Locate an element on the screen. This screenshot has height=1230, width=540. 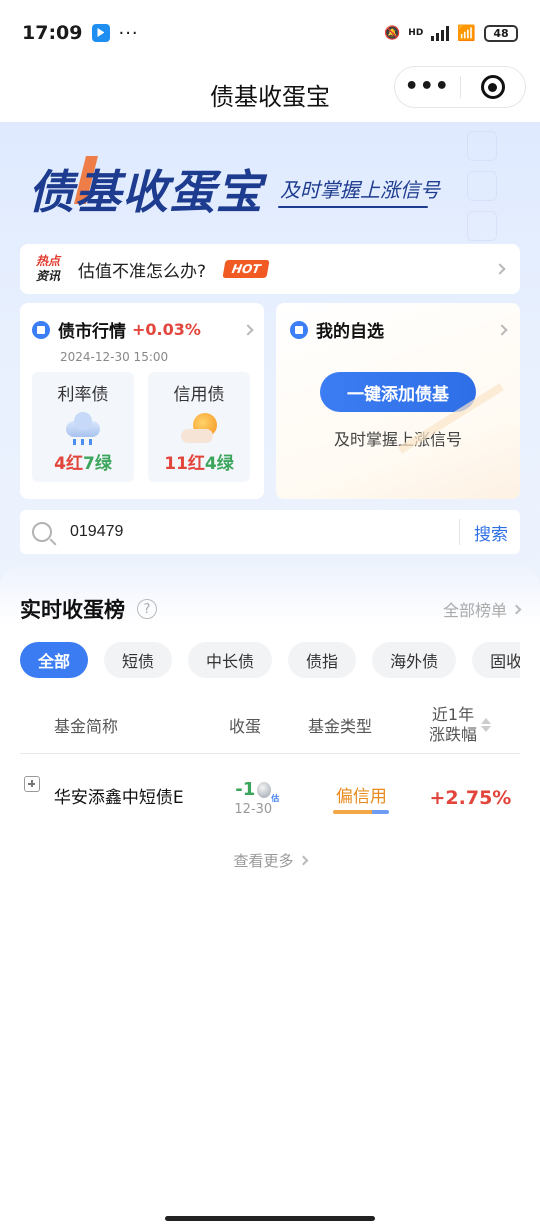
favorites-title: 我的自选 is located at coordinates (350, 332).